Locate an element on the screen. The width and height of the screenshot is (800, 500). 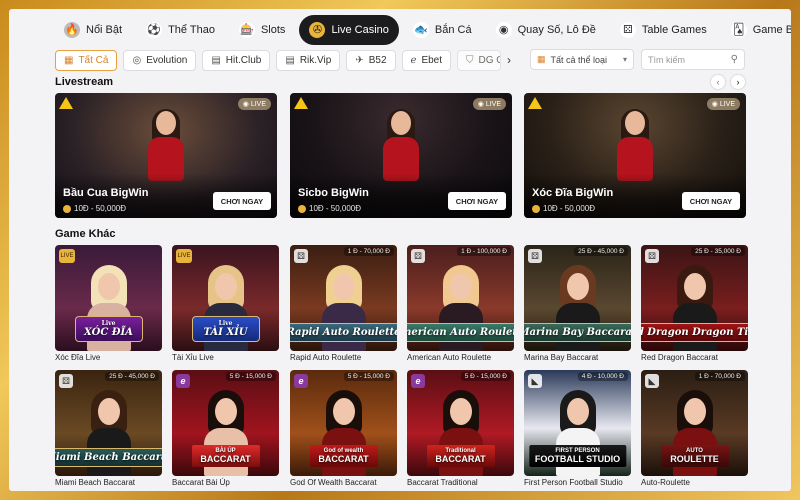
game-logo-text: Rapid Auto Roulette is located at coordinates (343, 332).